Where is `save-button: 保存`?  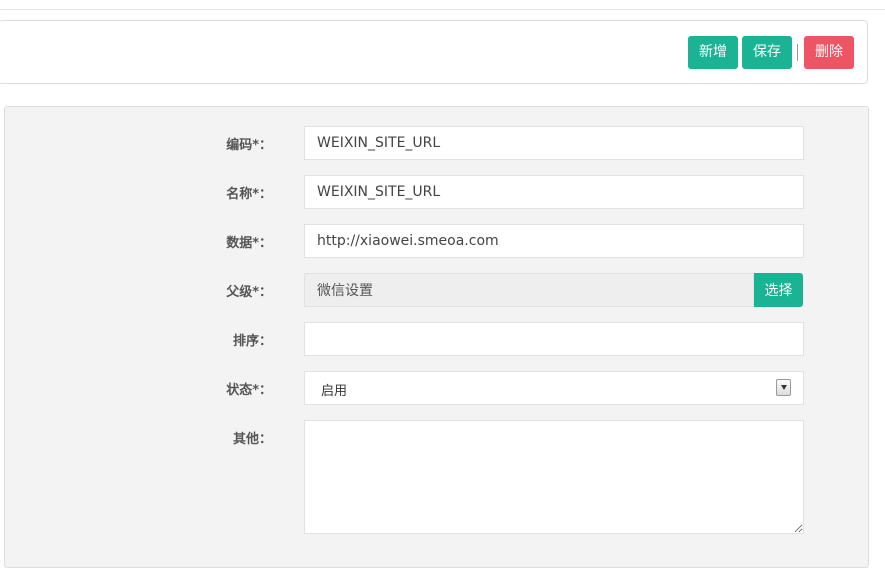 save-button: 保存 is located at coordinates (767, 52).